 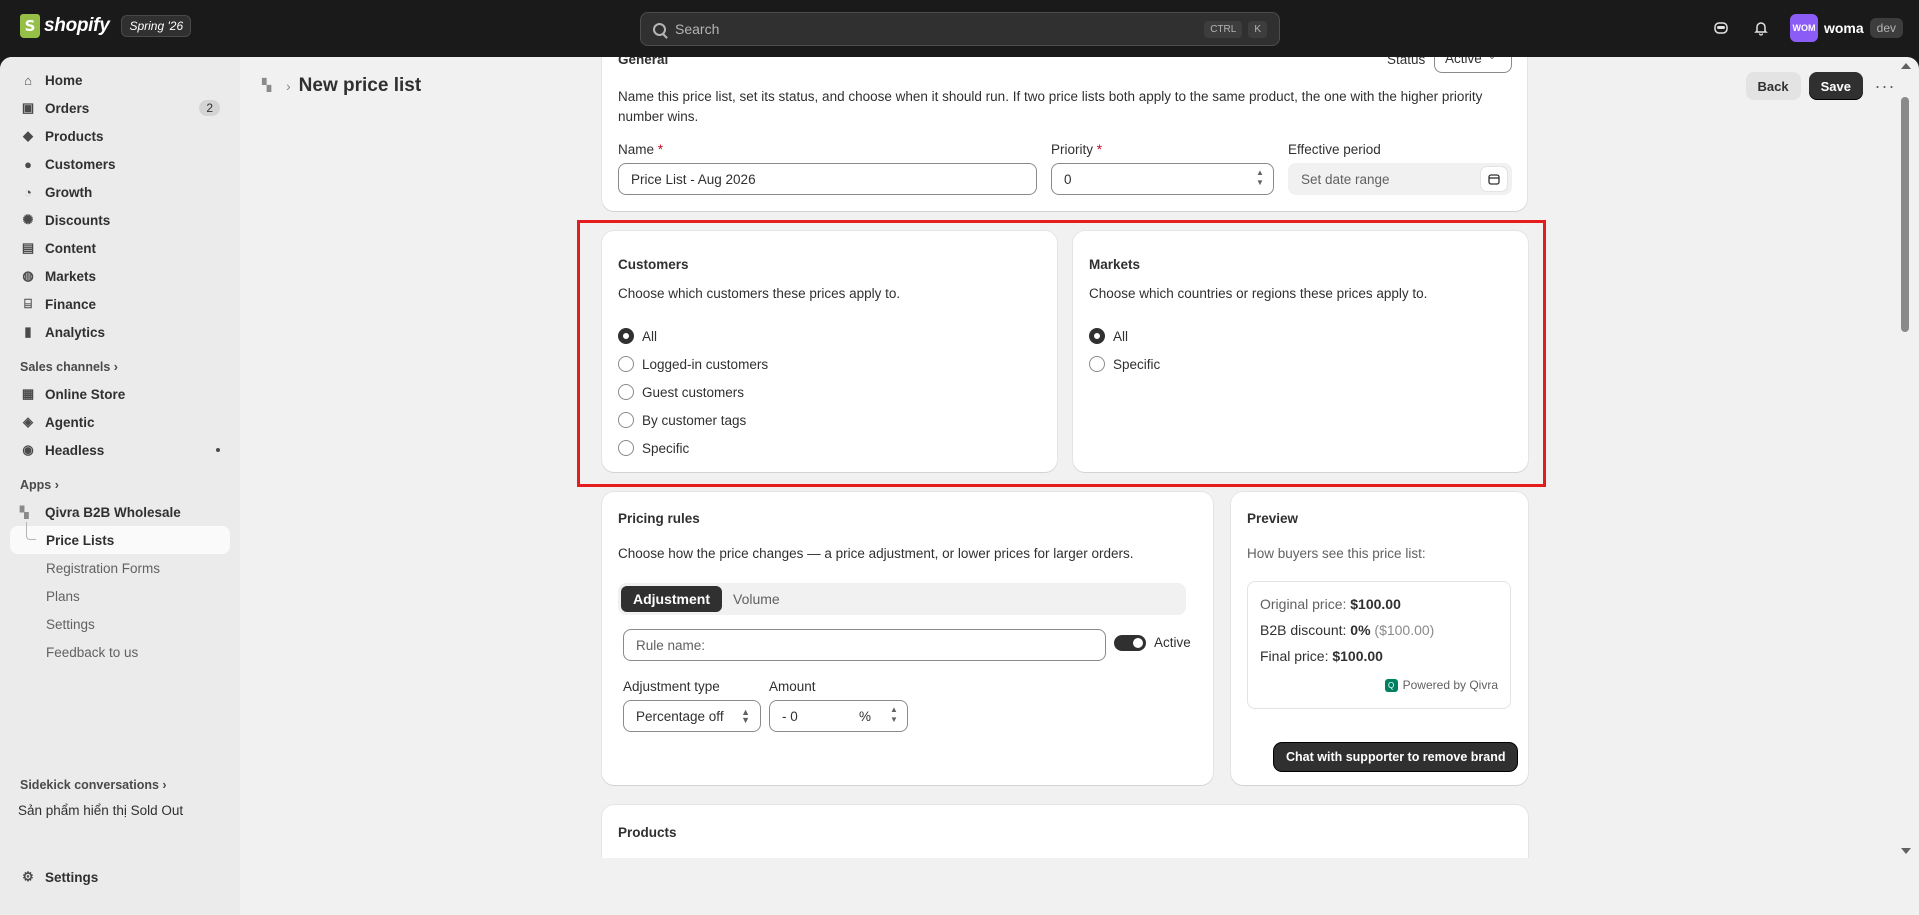 What do you see at coordinates (120, 220) in the screenshot?
I see `sidebar-item-discounts: ✺ Discounts` at bounding box center [120, 220].